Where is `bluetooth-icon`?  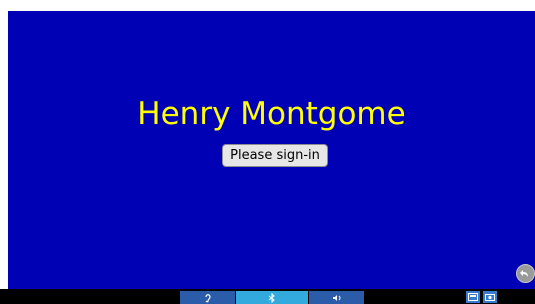 bluetooth-icon is located at coordinates (271, 297).